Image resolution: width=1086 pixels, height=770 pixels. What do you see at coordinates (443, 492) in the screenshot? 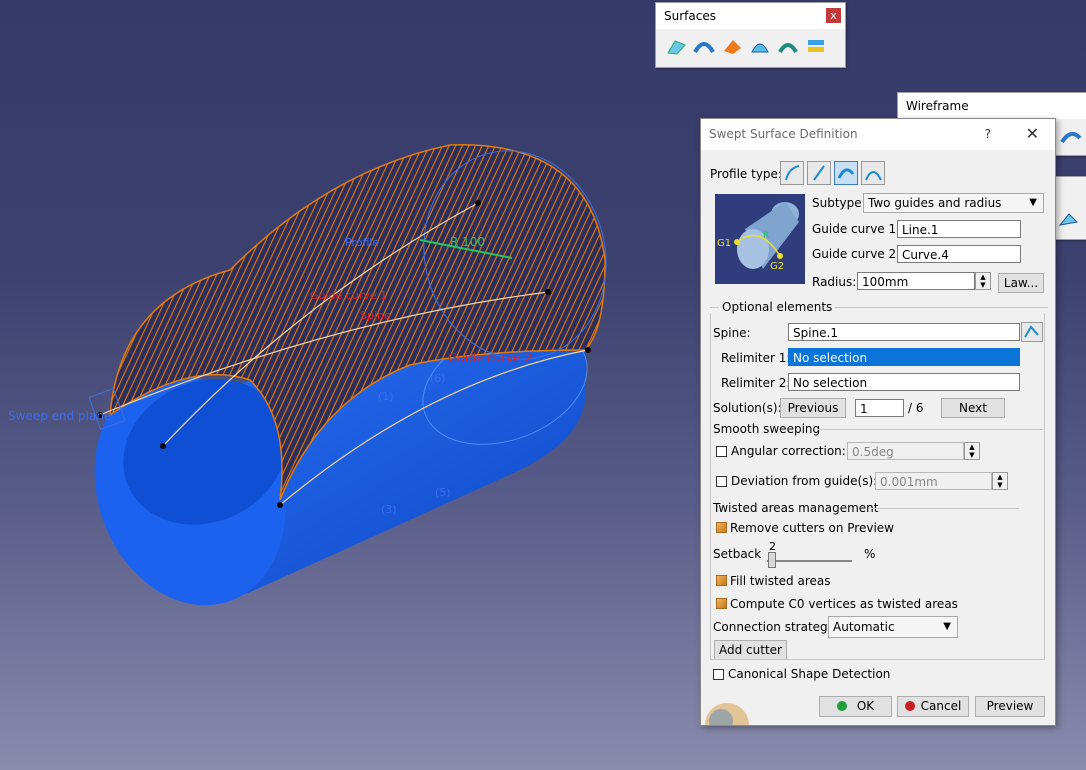
I see `solution-5-marker: (5)` at bounding box center [443, 492].